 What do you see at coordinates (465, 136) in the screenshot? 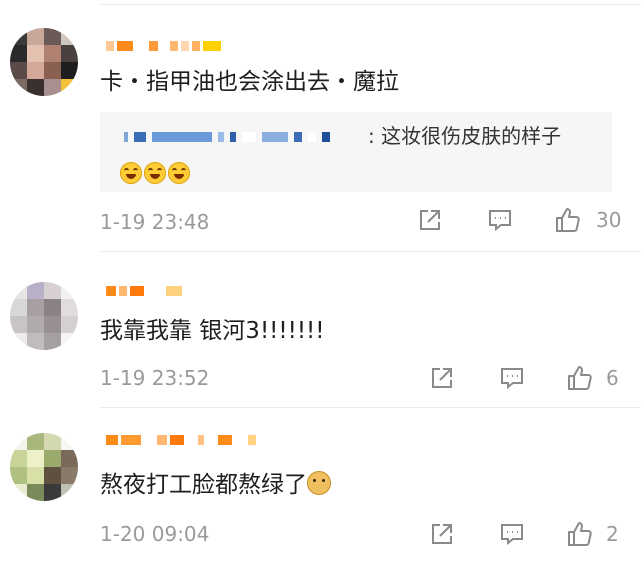
I see `reply-text: : 这妆很伤皮肤的样子` at bounding box center [465, 136].